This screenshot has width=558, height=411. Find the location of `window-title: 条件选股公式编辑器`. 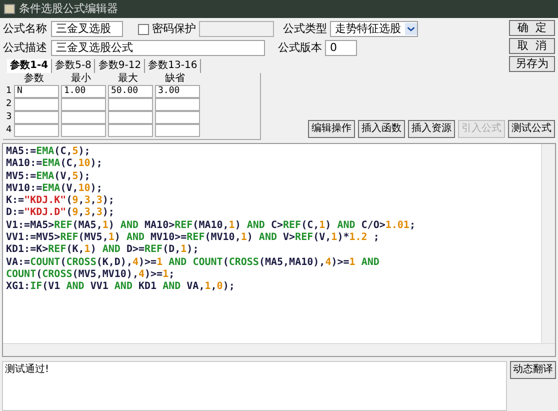

window-title: 条件选股公式编辑器 is located at coordinates (68, 8).